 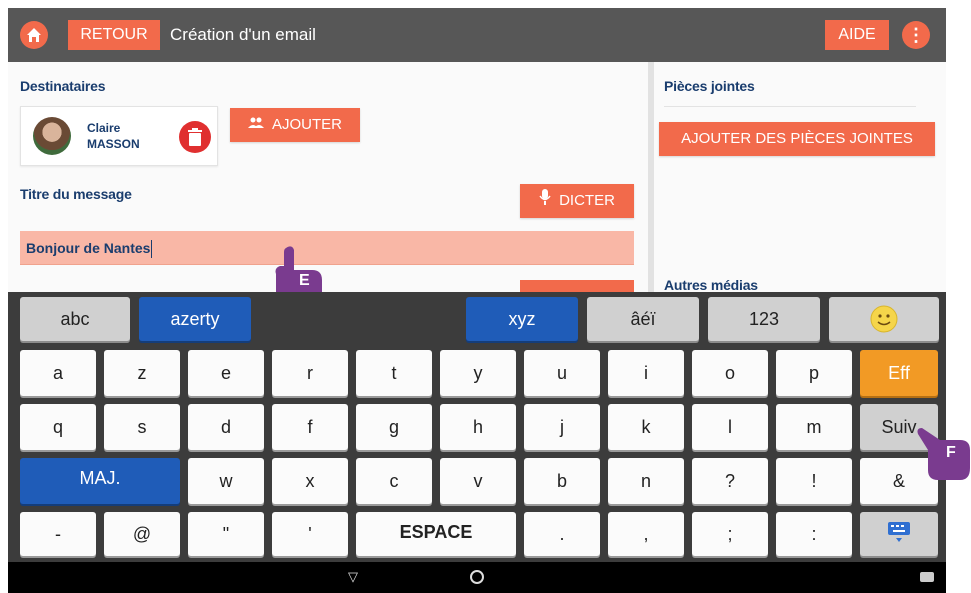 What do you see at coordinates (477, 35) in the screenshot?
I see `app-header: RETOUR Création d'un email AIDE ⋮` at bounding box center [477, 35].